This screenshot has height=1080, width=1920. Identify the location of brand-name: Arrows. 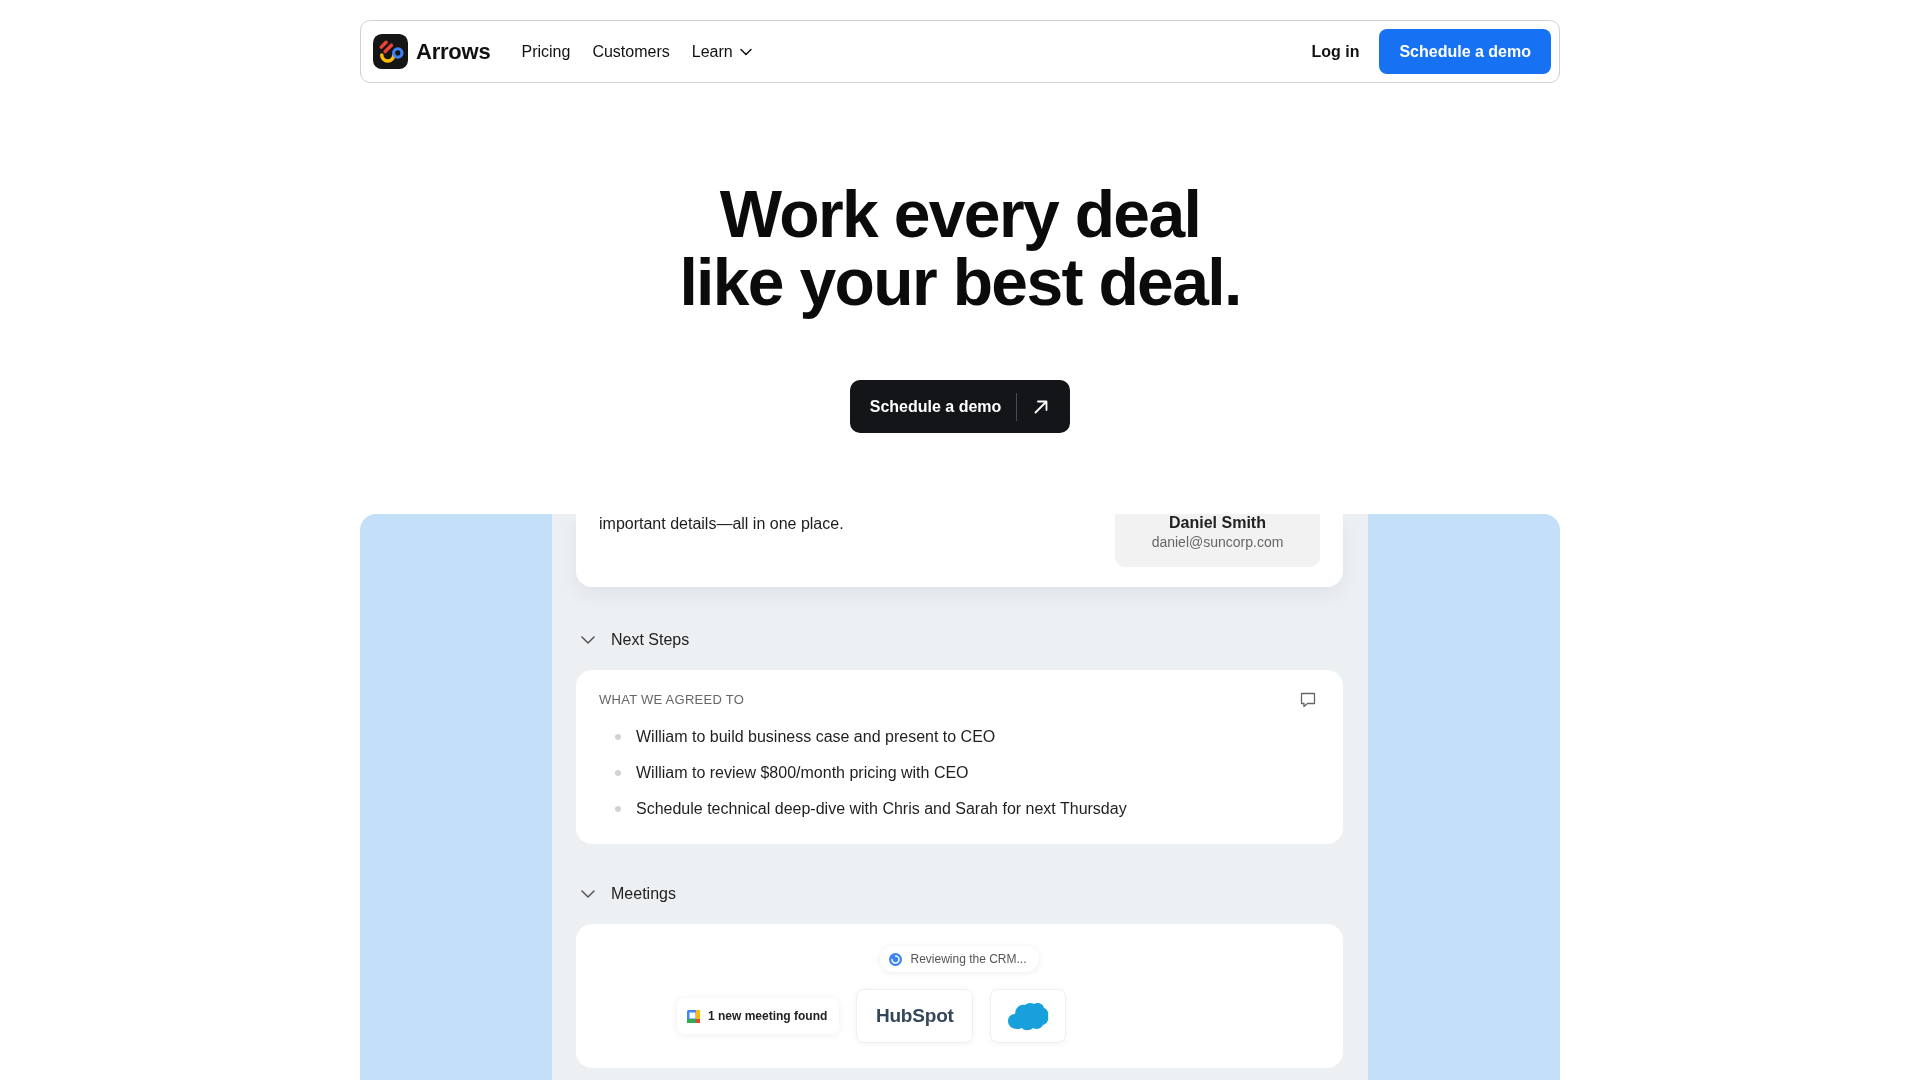
(453, 51).